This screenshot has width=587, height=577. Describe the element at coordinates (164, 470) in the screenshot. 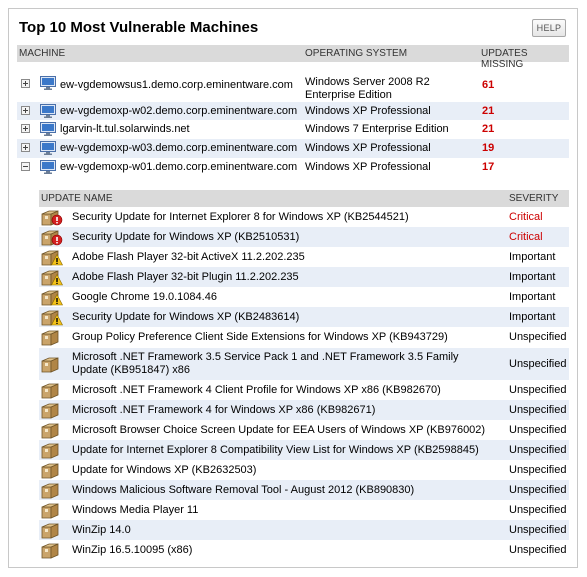

I see `update-name: Update for Windows XP (KB2632503)` at that location.